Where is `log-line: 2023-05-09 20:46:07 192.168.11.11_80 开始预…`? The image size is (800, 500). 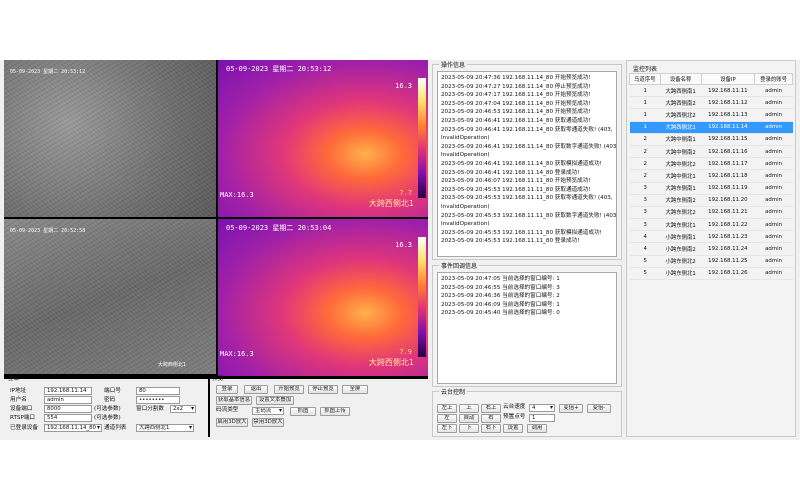 log-line: 2023-05-09 20:46:07 192.168.11.11_80 开始预… is located at coordinates (516, 181).